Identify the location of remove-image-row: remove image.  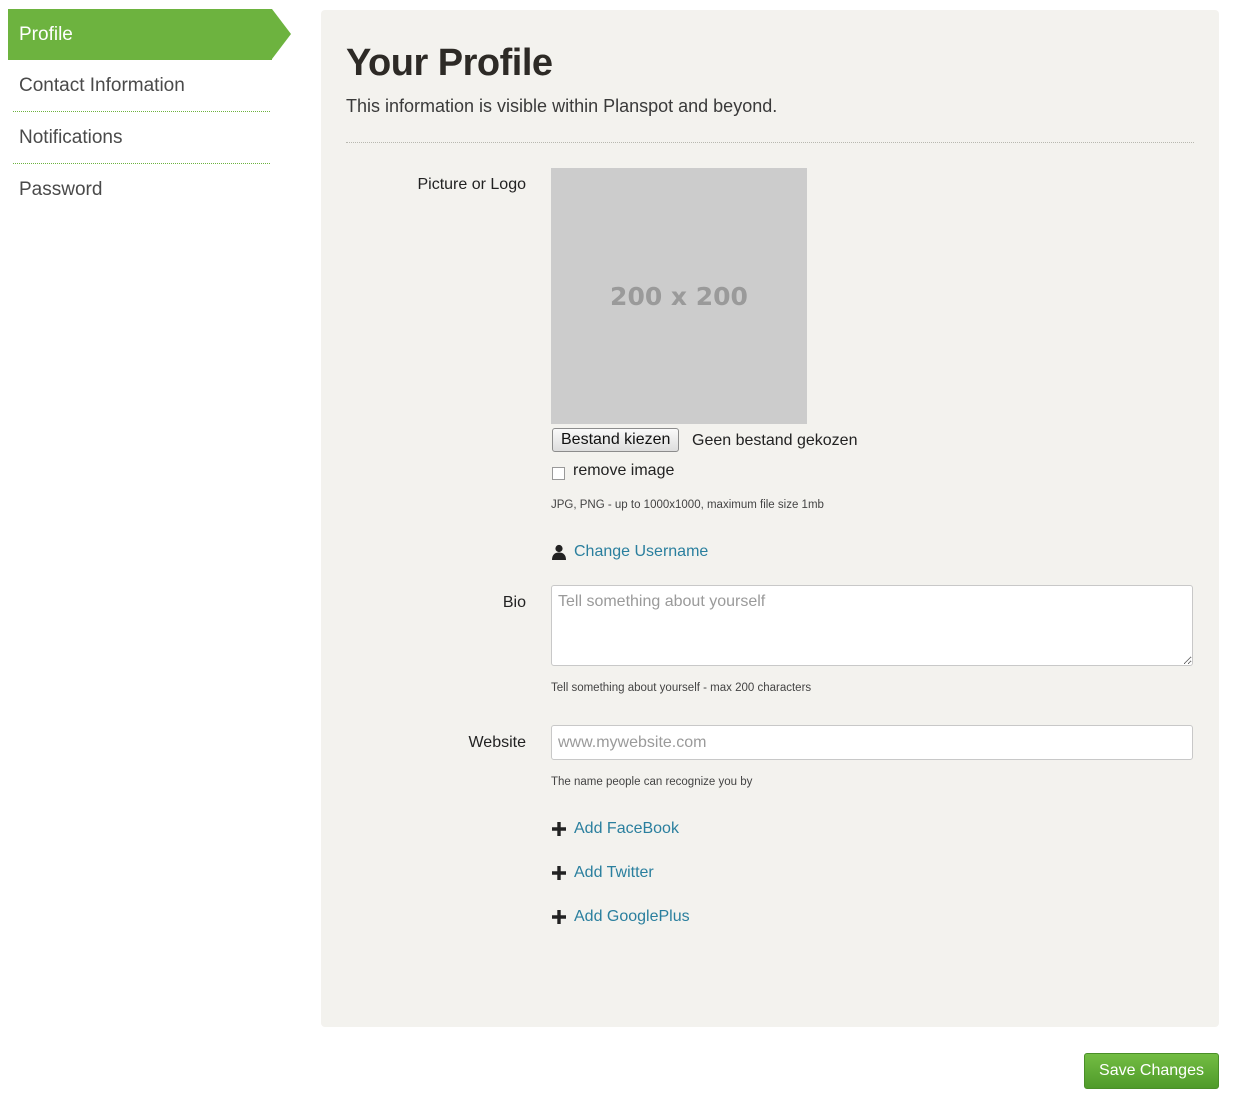
(612, 471).